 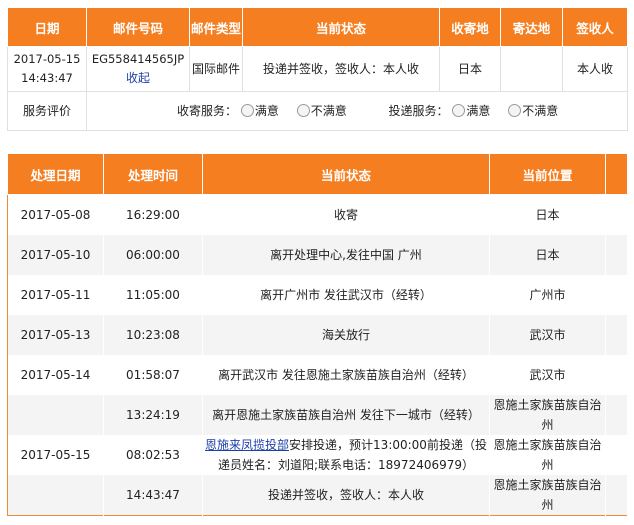 What do you see at coordinates (266, 110) in the screenshot?
I see `pickup-satisfied-label: 满意` at bounding box center [266, 110].